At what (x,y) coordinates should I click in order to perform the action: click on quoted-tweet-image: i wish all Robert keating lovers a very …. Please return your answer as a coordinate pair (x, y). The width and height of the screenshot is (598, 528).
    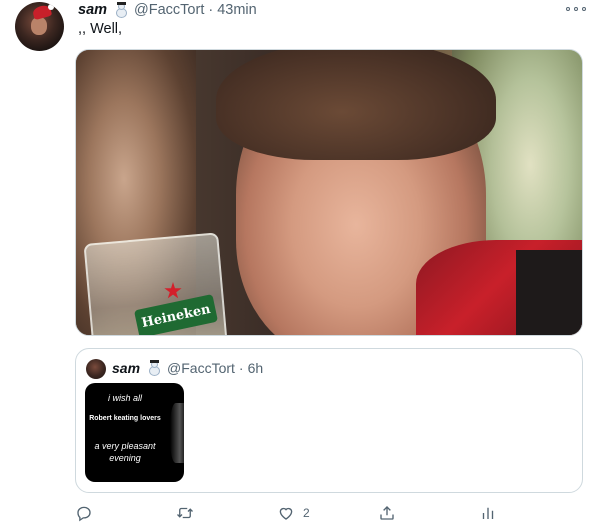
    Looking at the image, I should click on (134, 432).